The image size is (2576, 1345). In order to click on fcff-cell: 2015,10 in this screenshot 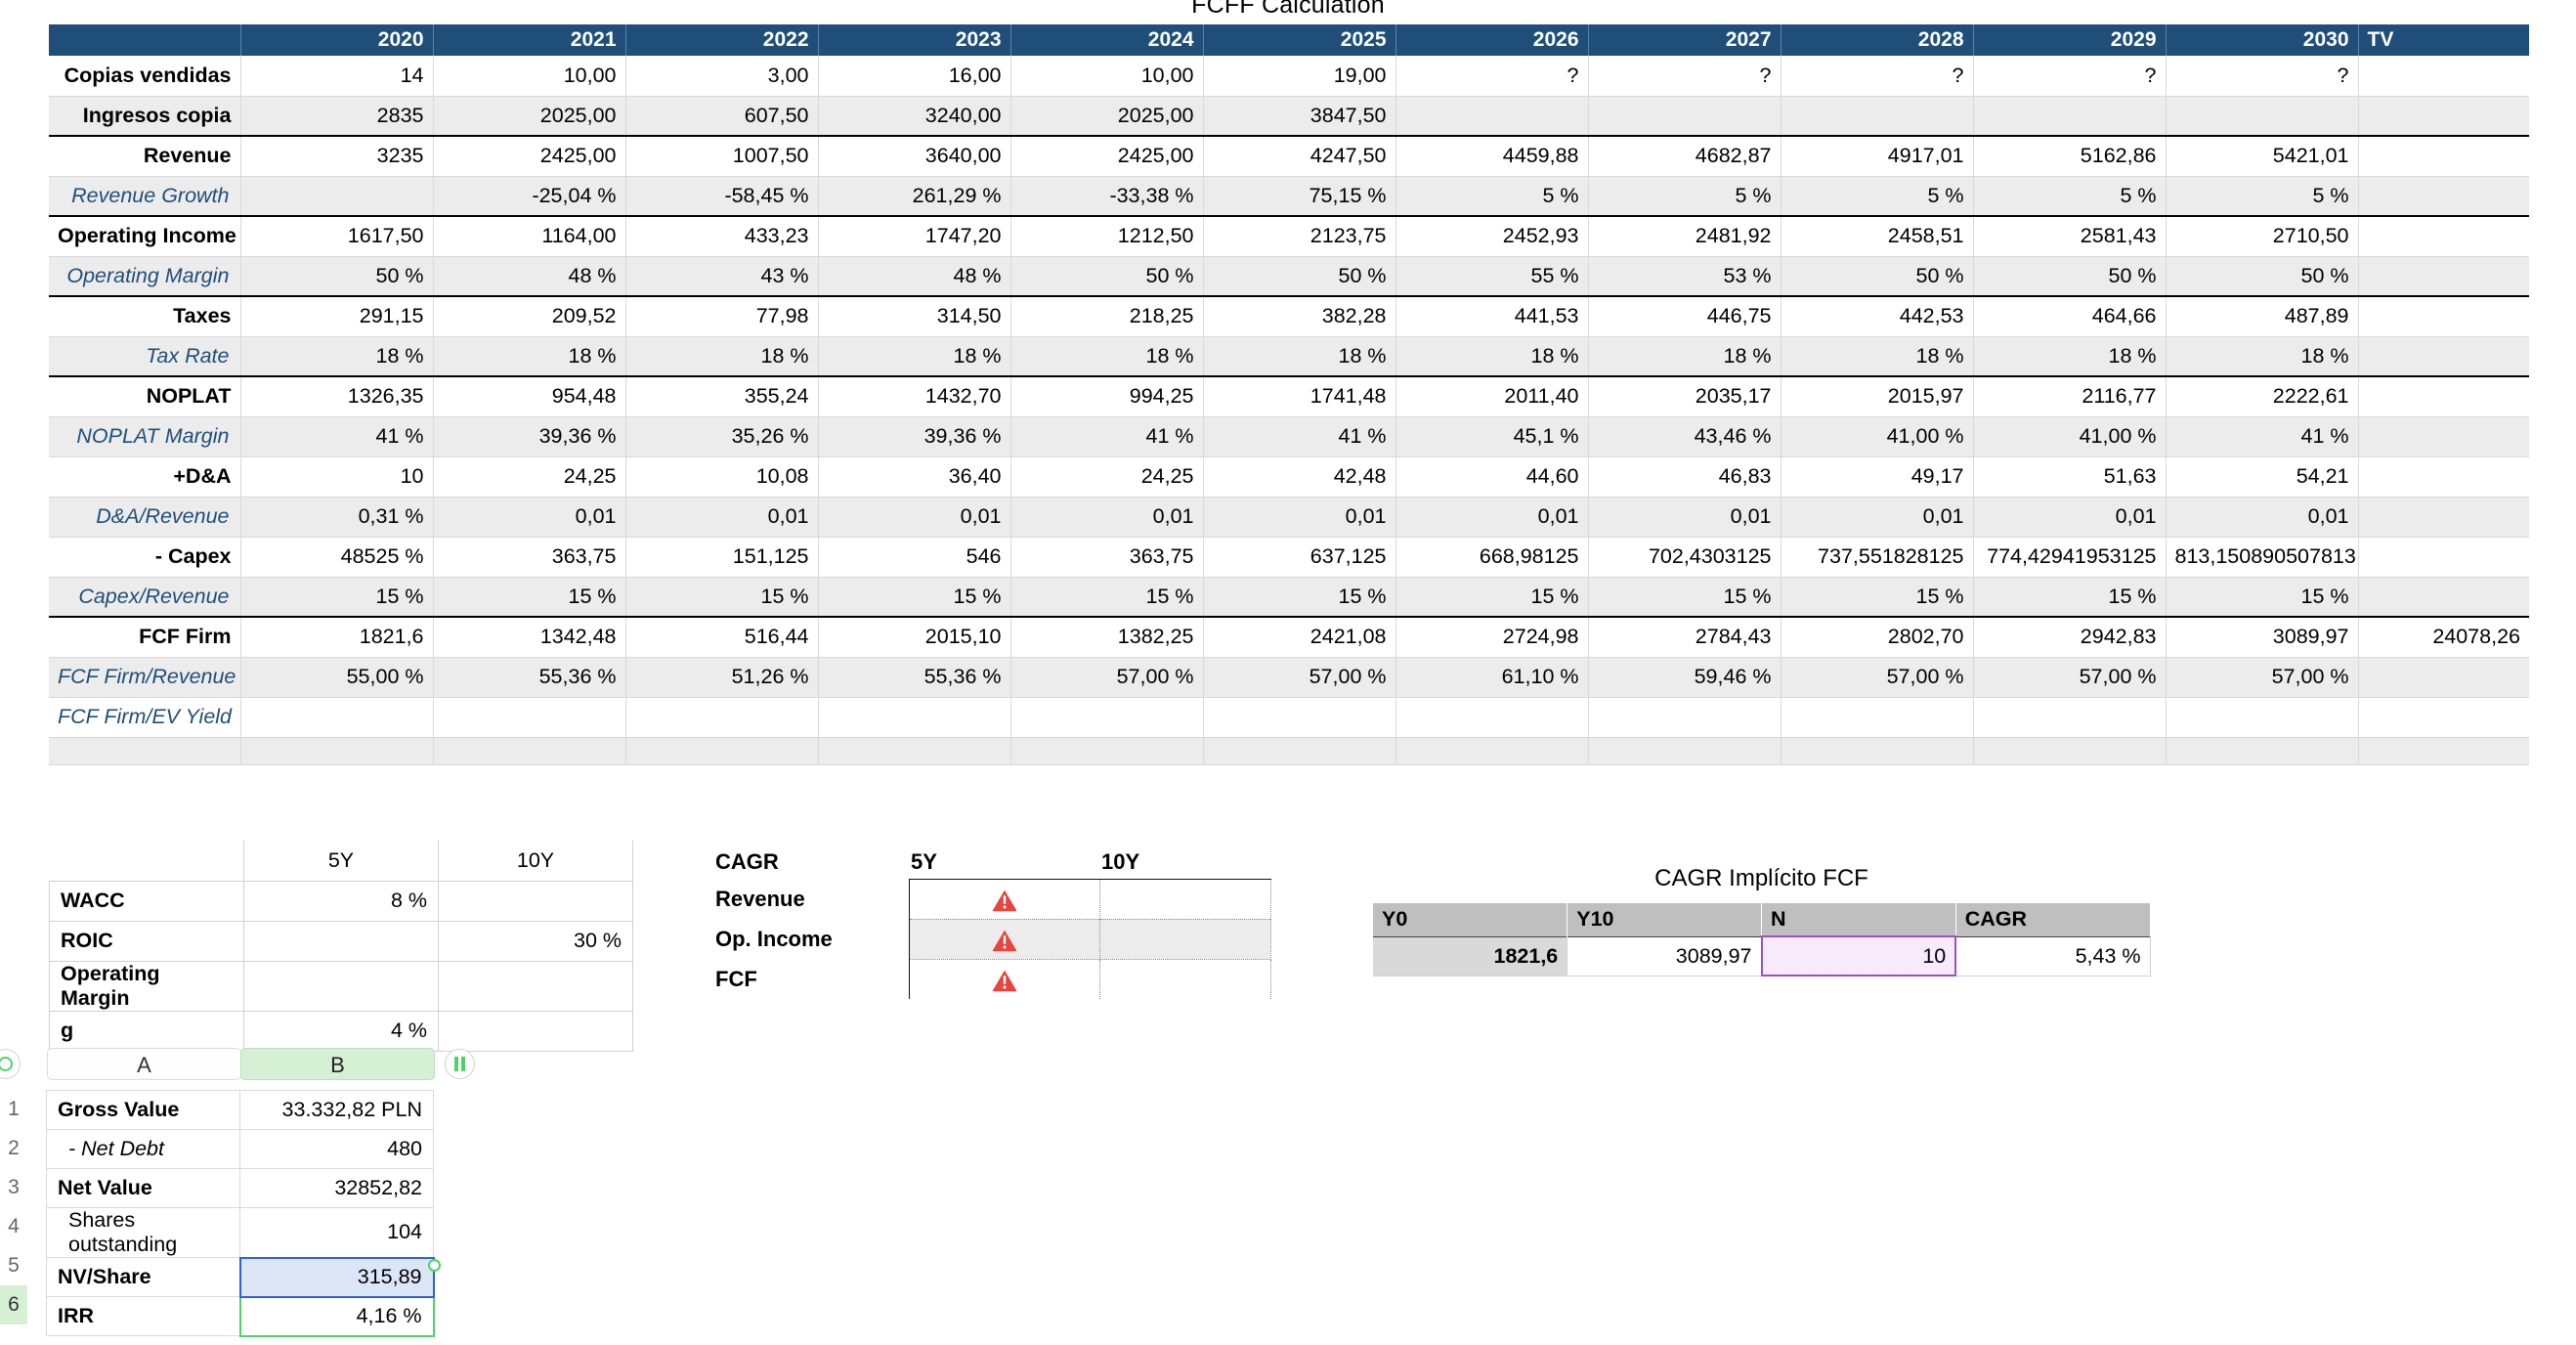, I will do `click(915, 637)`.